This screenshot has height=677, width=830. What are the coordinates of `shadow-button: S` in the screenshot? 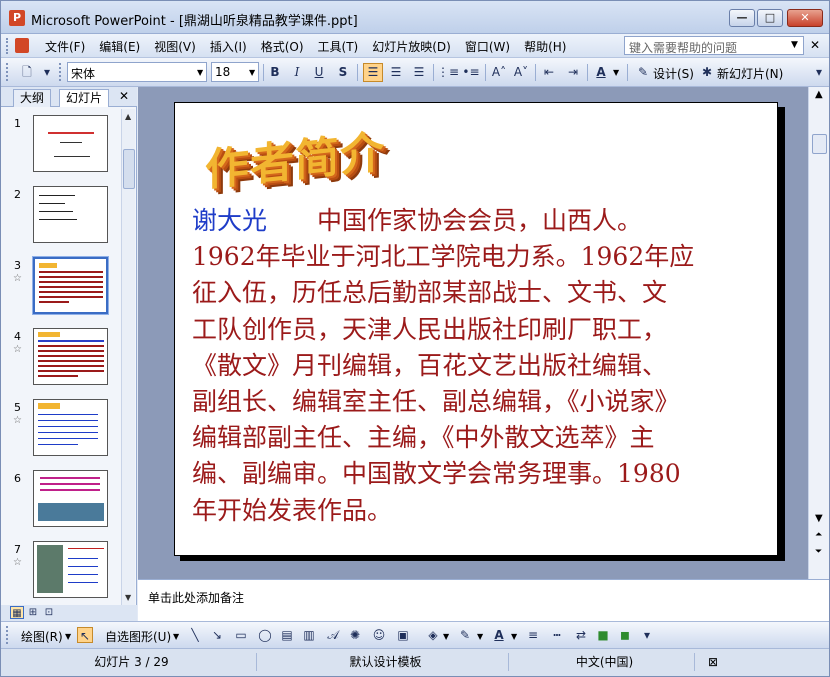 It's located at (343, 72).